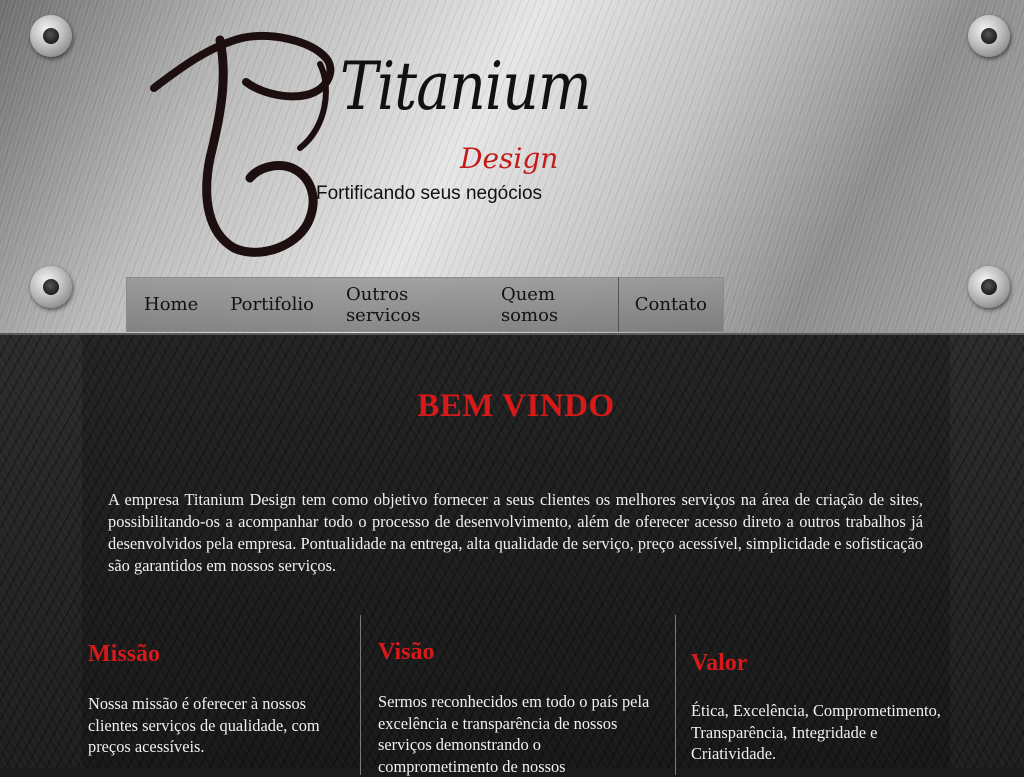 This screenshot has height=777, width=1024. What do you see at coordinates (719, 663) in the screenshot?
I see `column-title: Valor` at bounding box center [719, 663].